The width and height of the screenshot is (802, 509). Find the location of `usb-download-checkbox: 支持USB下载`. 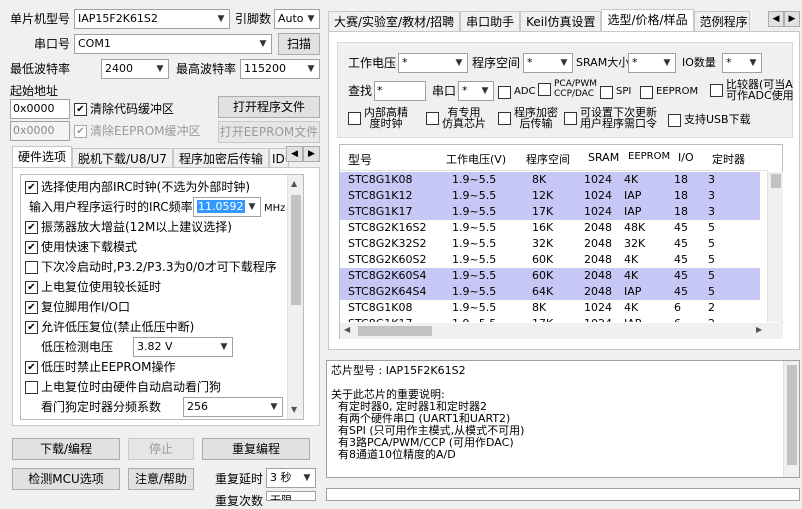

usb-download-checkbox: 支持USB下载 is located at coordinates (709, 120).